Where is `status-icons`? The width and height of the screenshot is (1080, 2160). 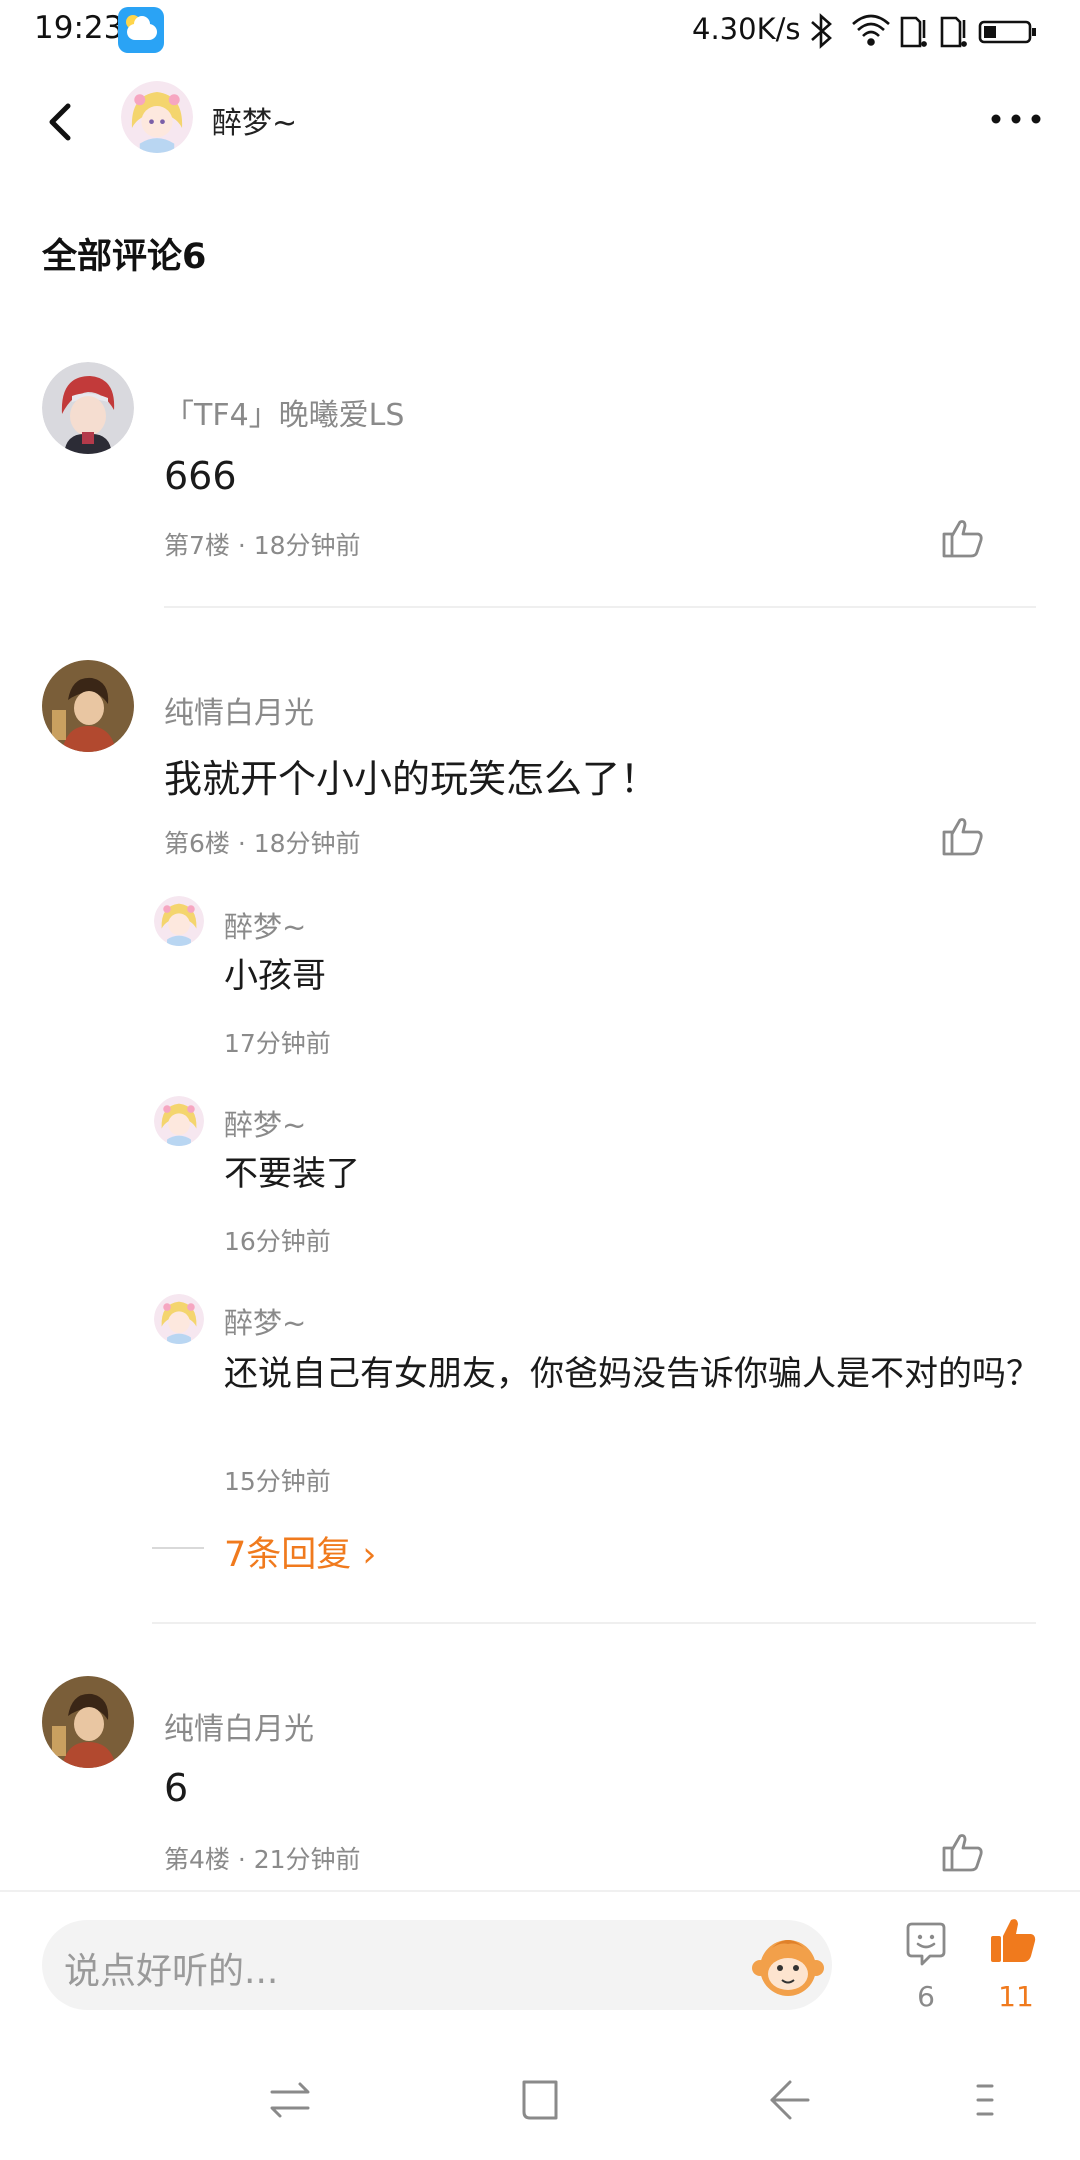
status-icons is located at coordinates (923, 31).